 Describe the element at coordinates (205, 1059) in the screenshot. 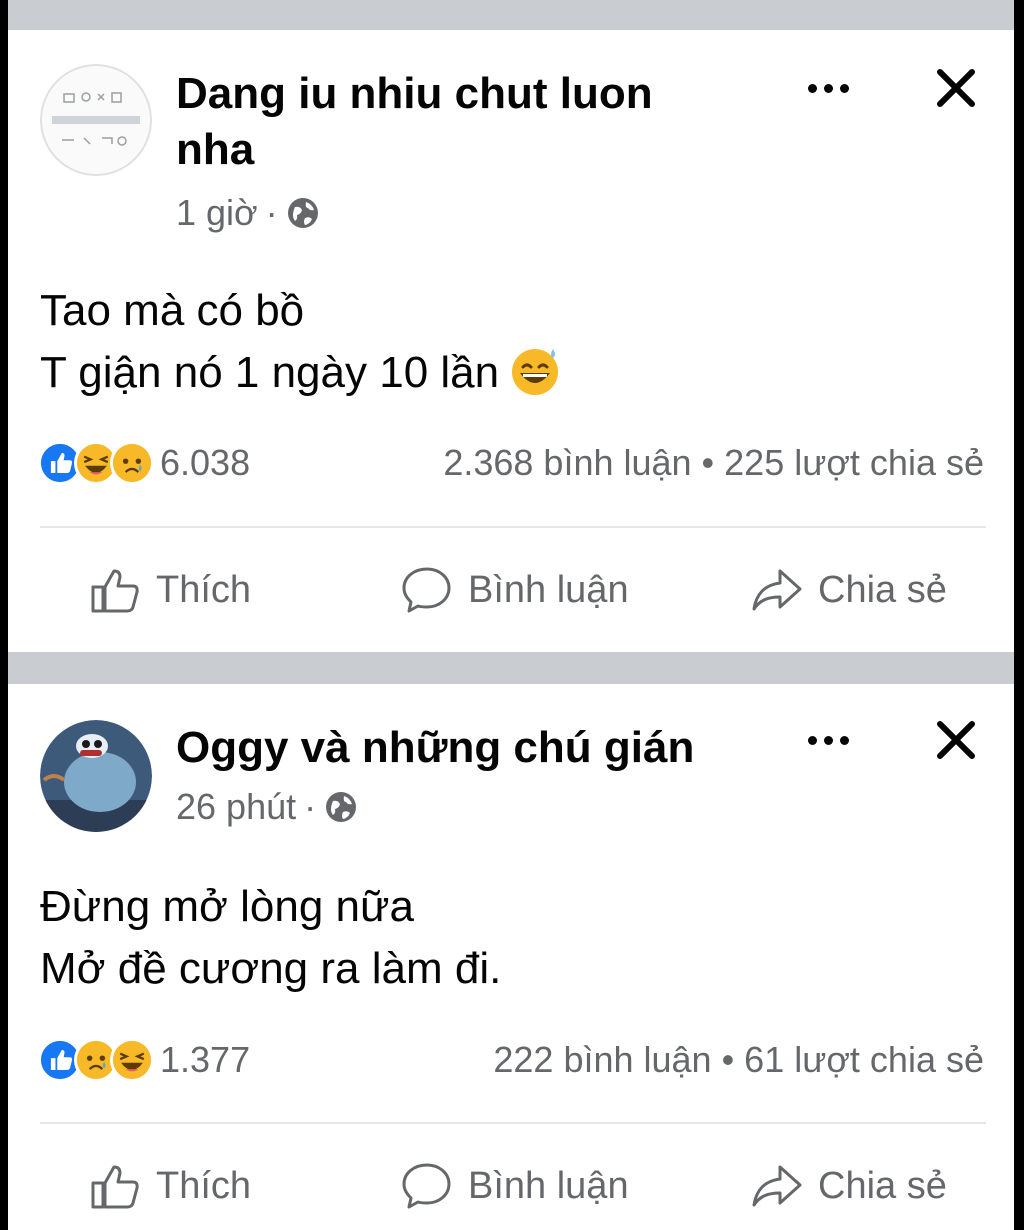

I see `reaction-count: 1.377` at that location.